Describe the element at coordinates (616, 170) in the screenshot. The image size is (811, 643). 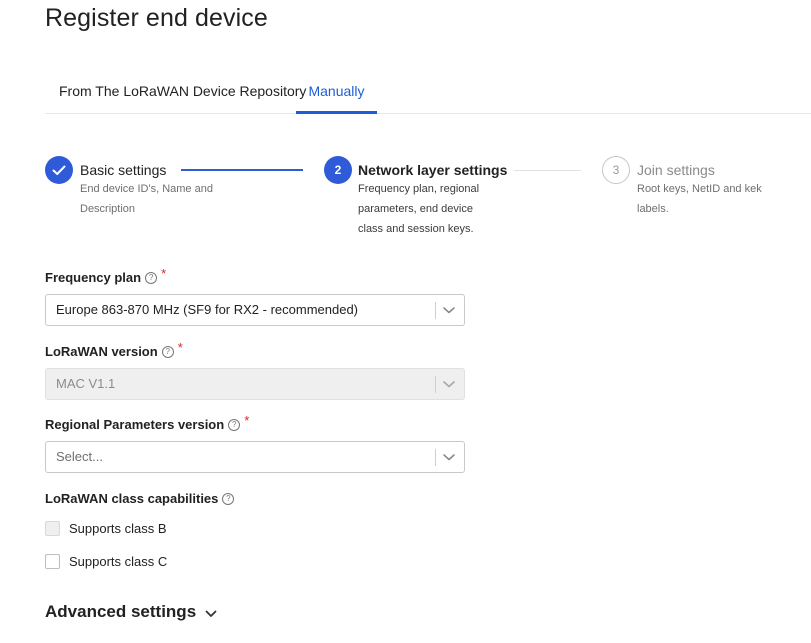
I see `step-3-number: 3` at that location.